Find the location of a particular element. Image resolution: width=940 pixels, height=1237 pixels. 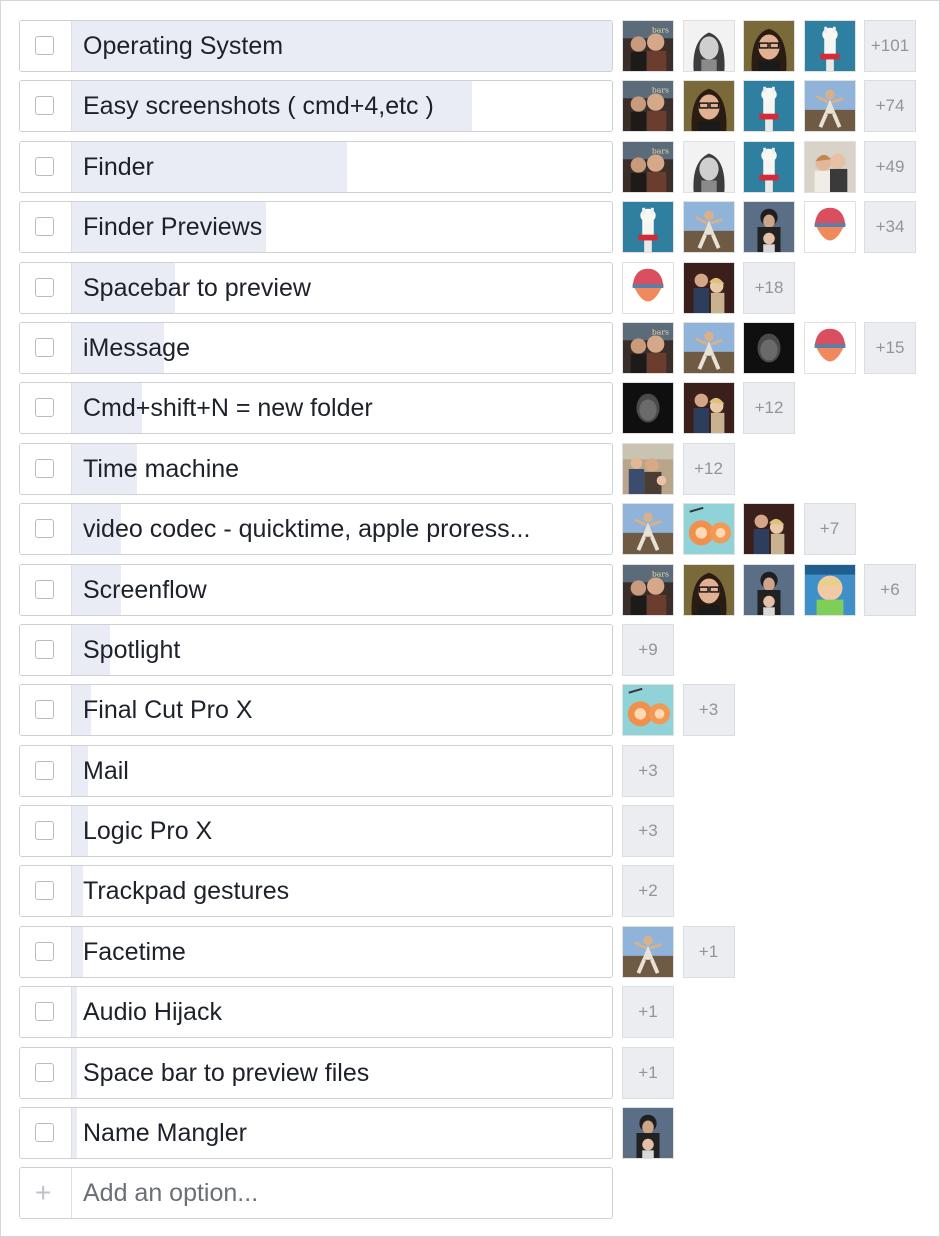

more-voters-count: +49 is located at coordinates (890, 166).